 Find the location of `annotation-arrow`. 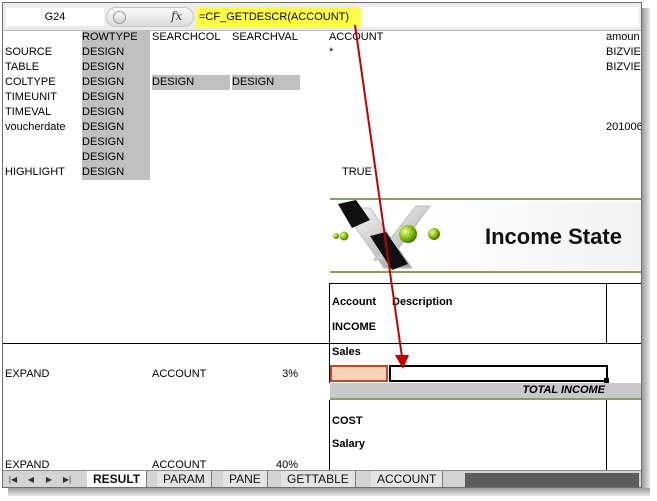

annotation-arrow is located at coordinates (381, 196).